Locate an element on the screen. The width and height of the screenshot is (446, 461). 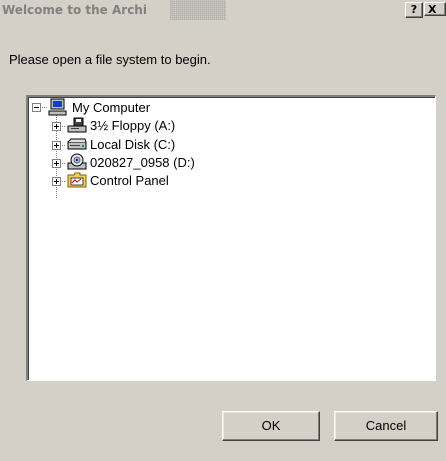
cancel-button: Cancel is located at coordinates (386, 426).